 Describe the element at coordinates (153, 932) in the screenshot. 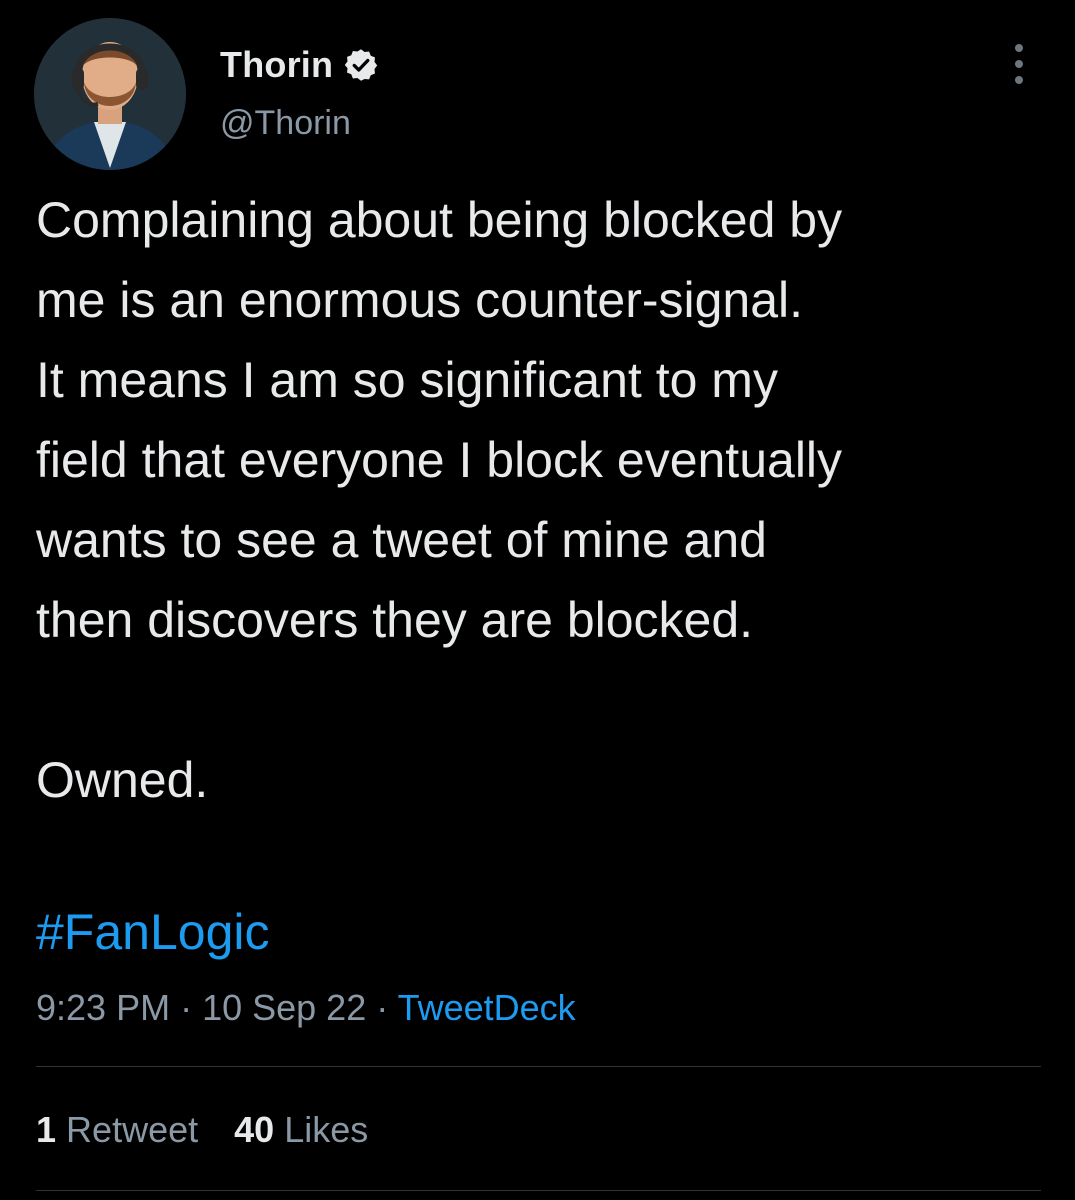

I see `hashtag-link: #FanLogic` at that location.